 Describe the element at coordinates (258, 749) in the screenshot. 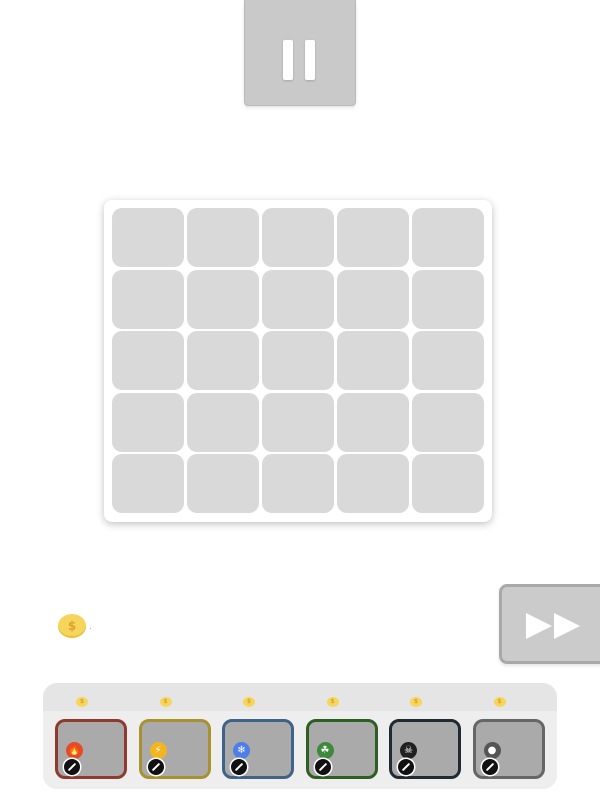

I see `shop-slot-ice: ❄` at that location.